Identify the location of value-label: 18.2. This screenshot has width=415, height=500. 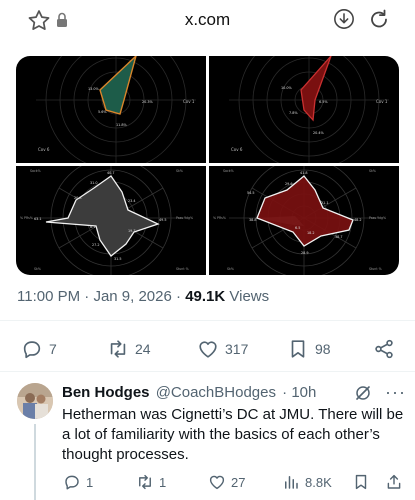
(311, 233).